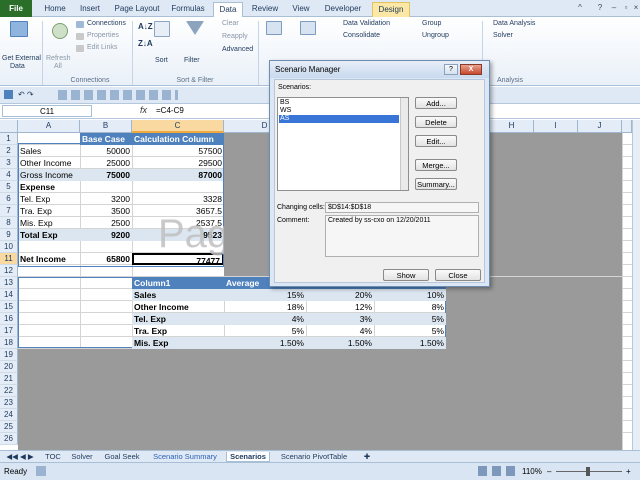 This screenshot has width=640, height=480. Describe the element at coordinates (47, 111) in the screenshot. I see `name-box: C11` at that location.